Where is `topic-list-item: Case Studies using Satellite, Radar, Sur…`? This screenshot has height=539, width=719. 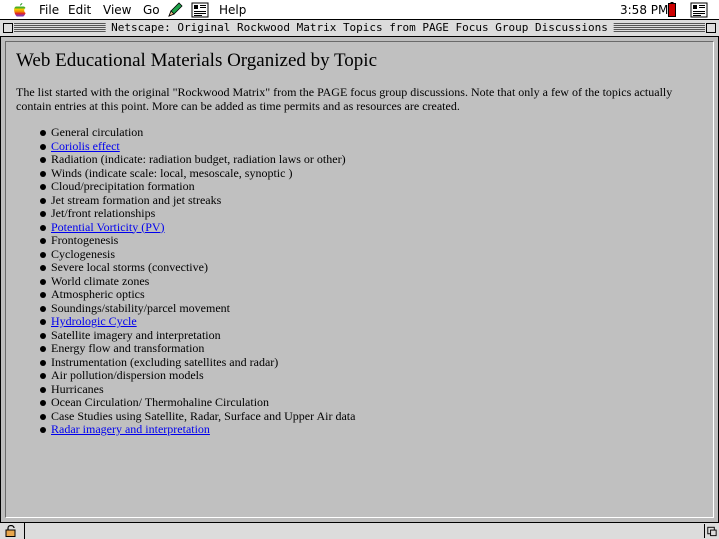 topic-list-item: Case Studies using Satellite, Radar, Sur… is located at coordinates (198, 416).